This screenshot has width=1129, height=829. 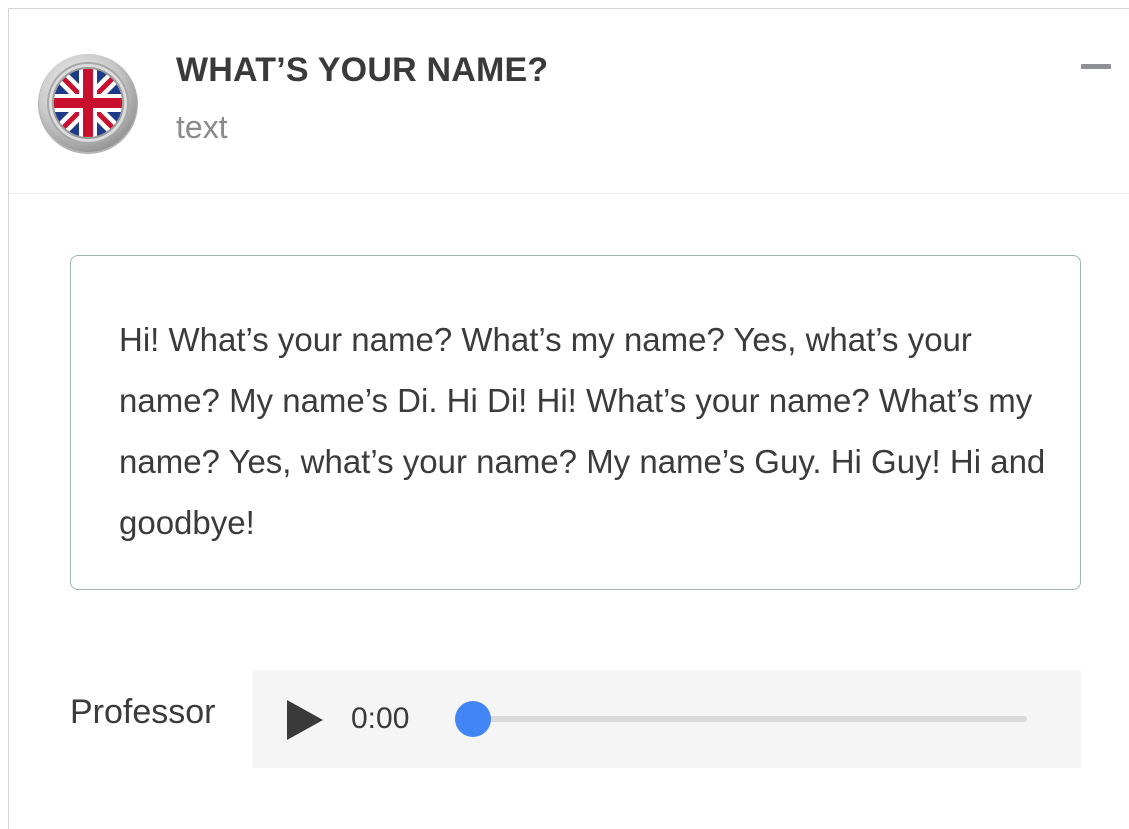 What do you see at coordinates (362, 70) in the screenshot?
I see `lesson-title: WHAT’S YOUR NAME?` at bounding box center [362, 70].